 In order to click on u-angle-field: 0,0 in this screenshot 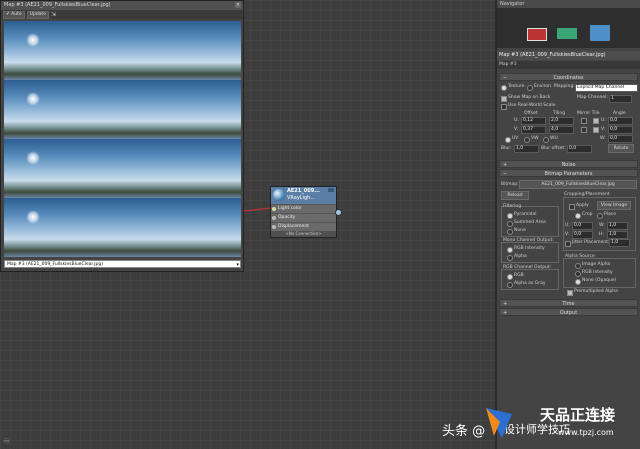, I will do `click(620, 121)`.